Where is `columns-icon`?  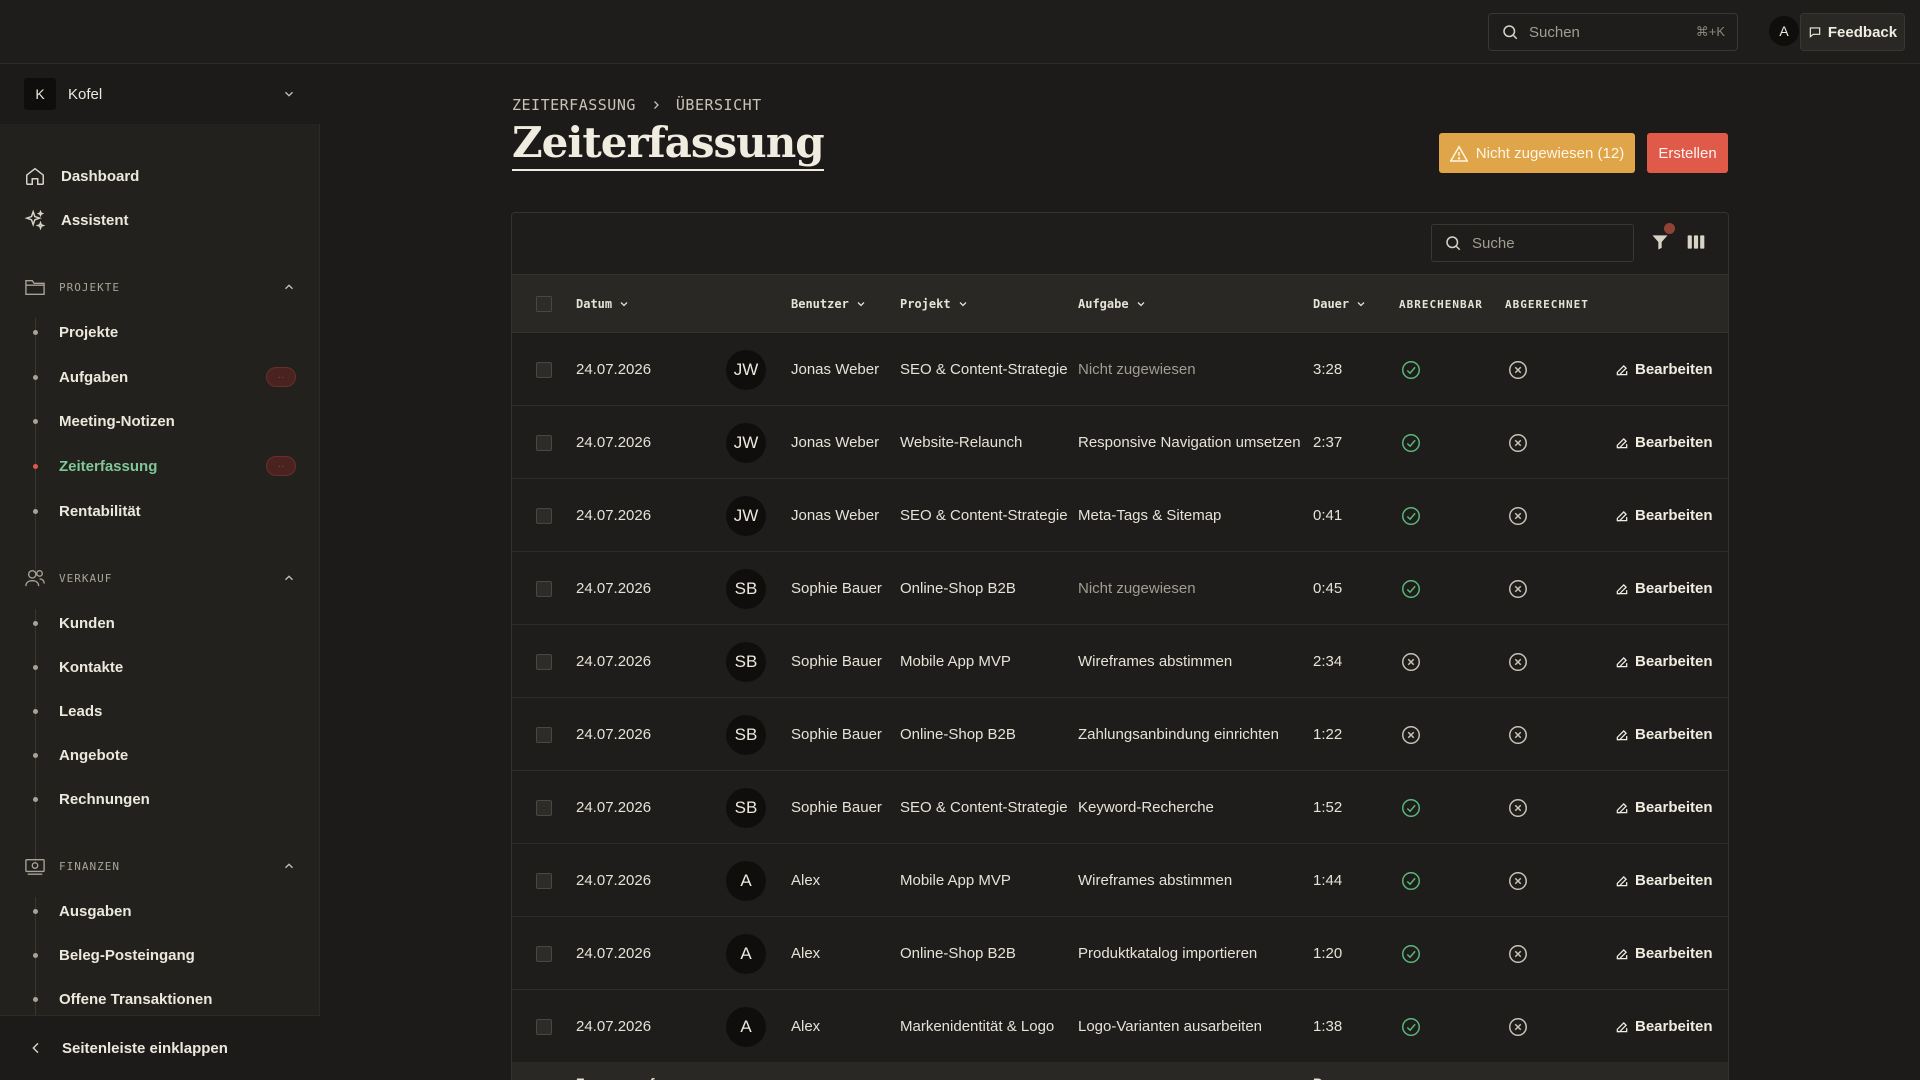 columns-icon is located at coordinates (1696, 242).